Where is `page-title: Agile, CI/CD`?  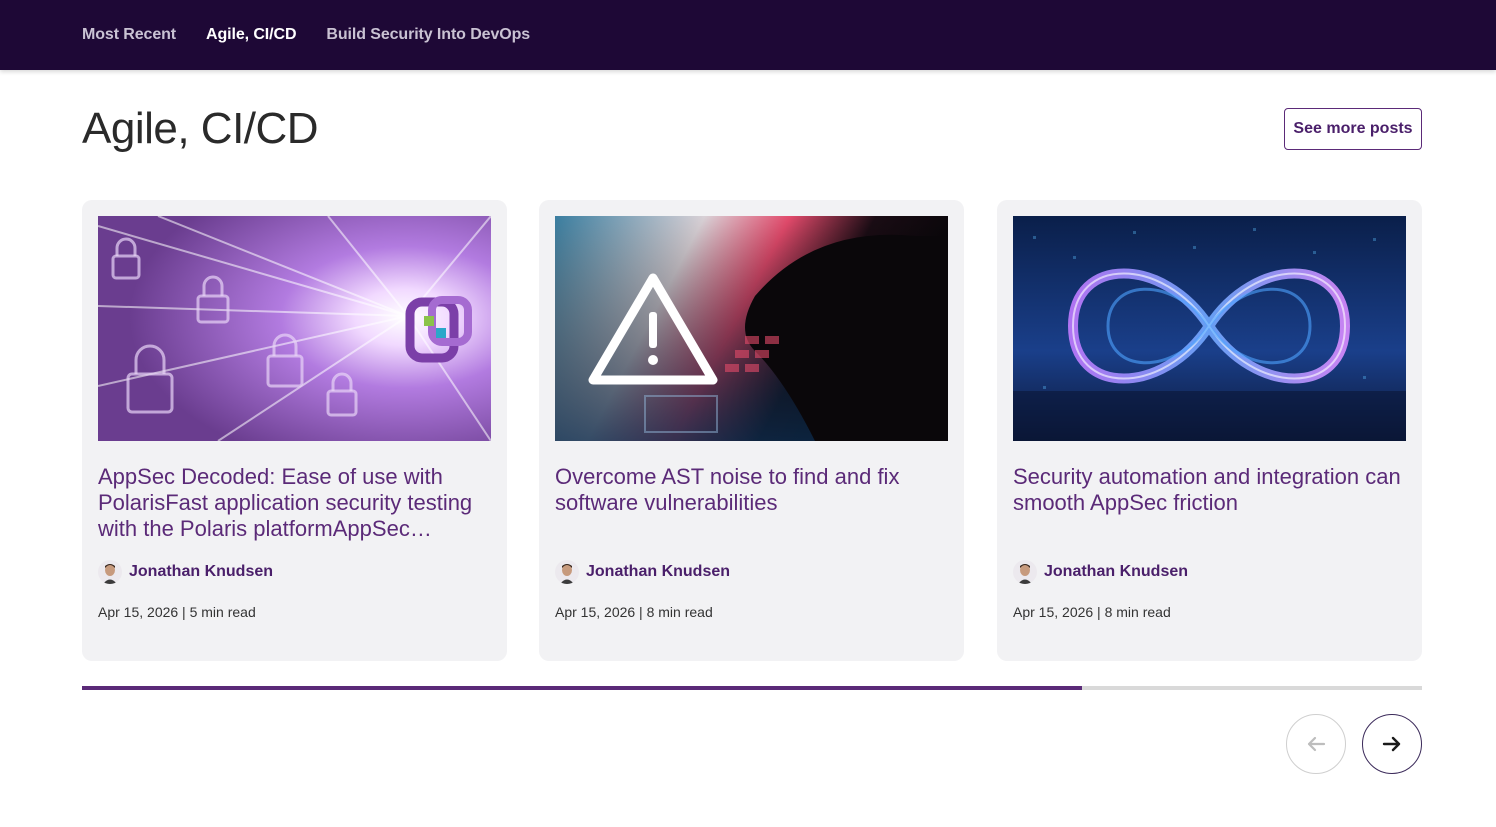 page-title: Agile, CI/CD is located at coordinates (200, 128).